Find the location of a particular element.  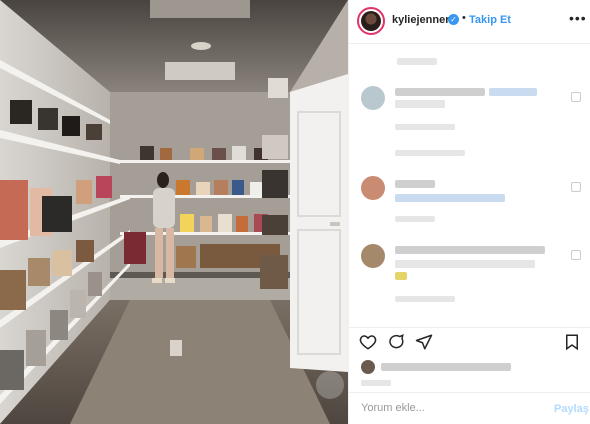

verified-badge-icon: ✓ is located at coordinates (453, 19).